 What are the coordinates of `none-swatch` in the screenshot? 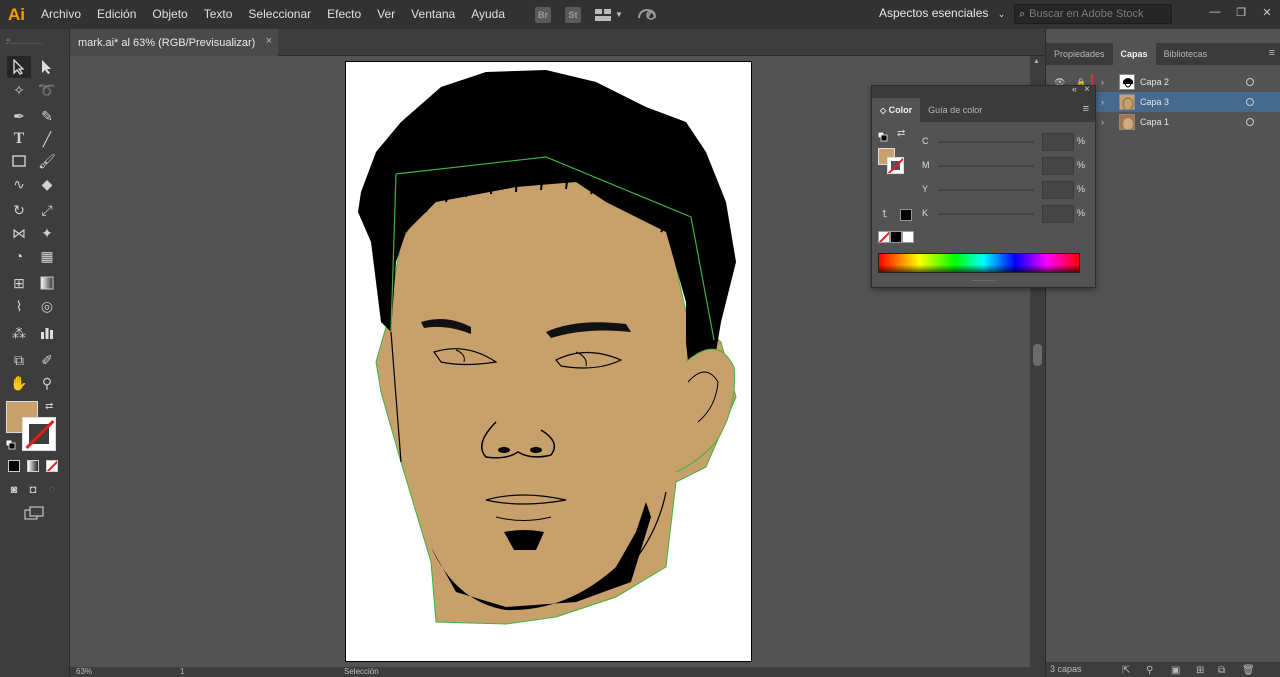 It's located at (884, 237).